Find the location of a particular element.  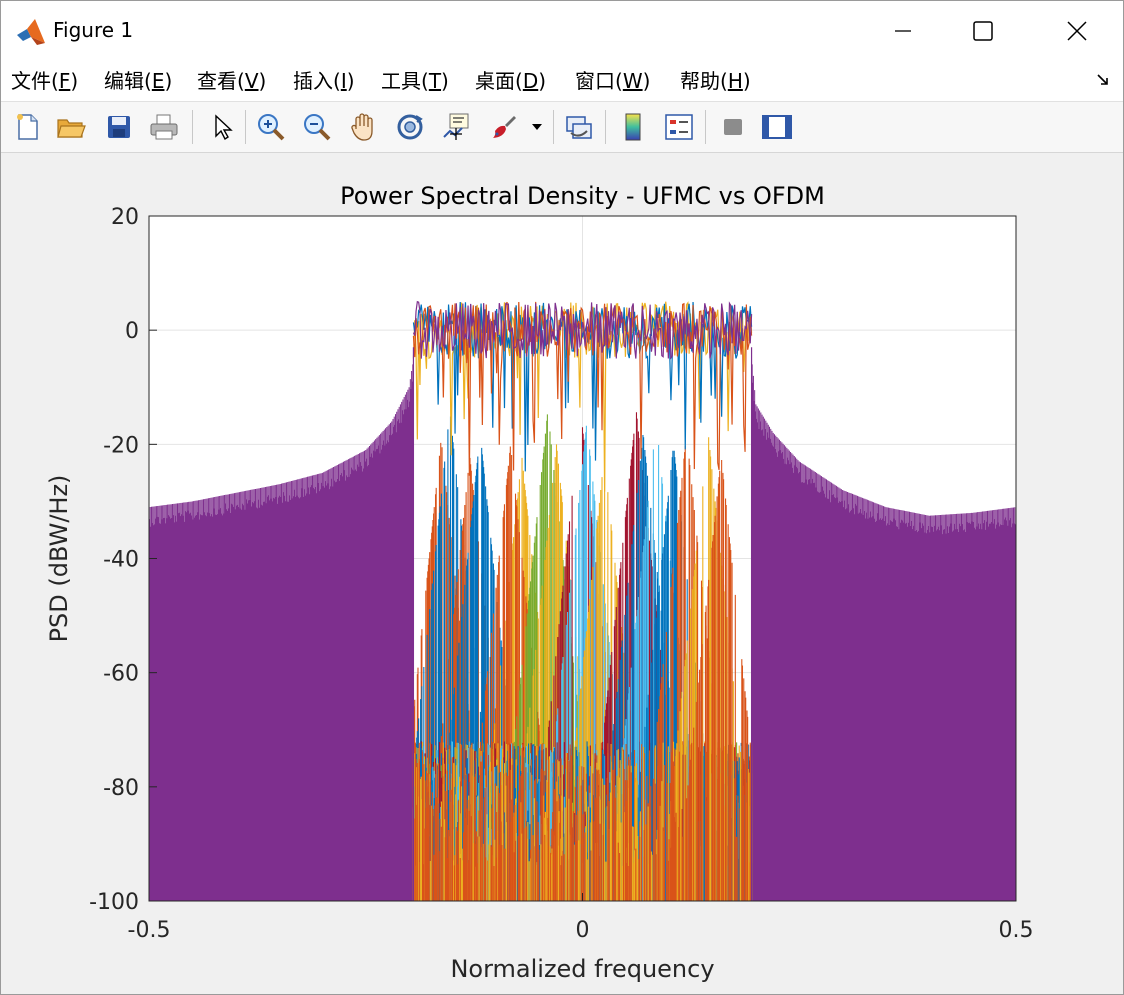

data-cursor-button is located at coordinates (456, 127).